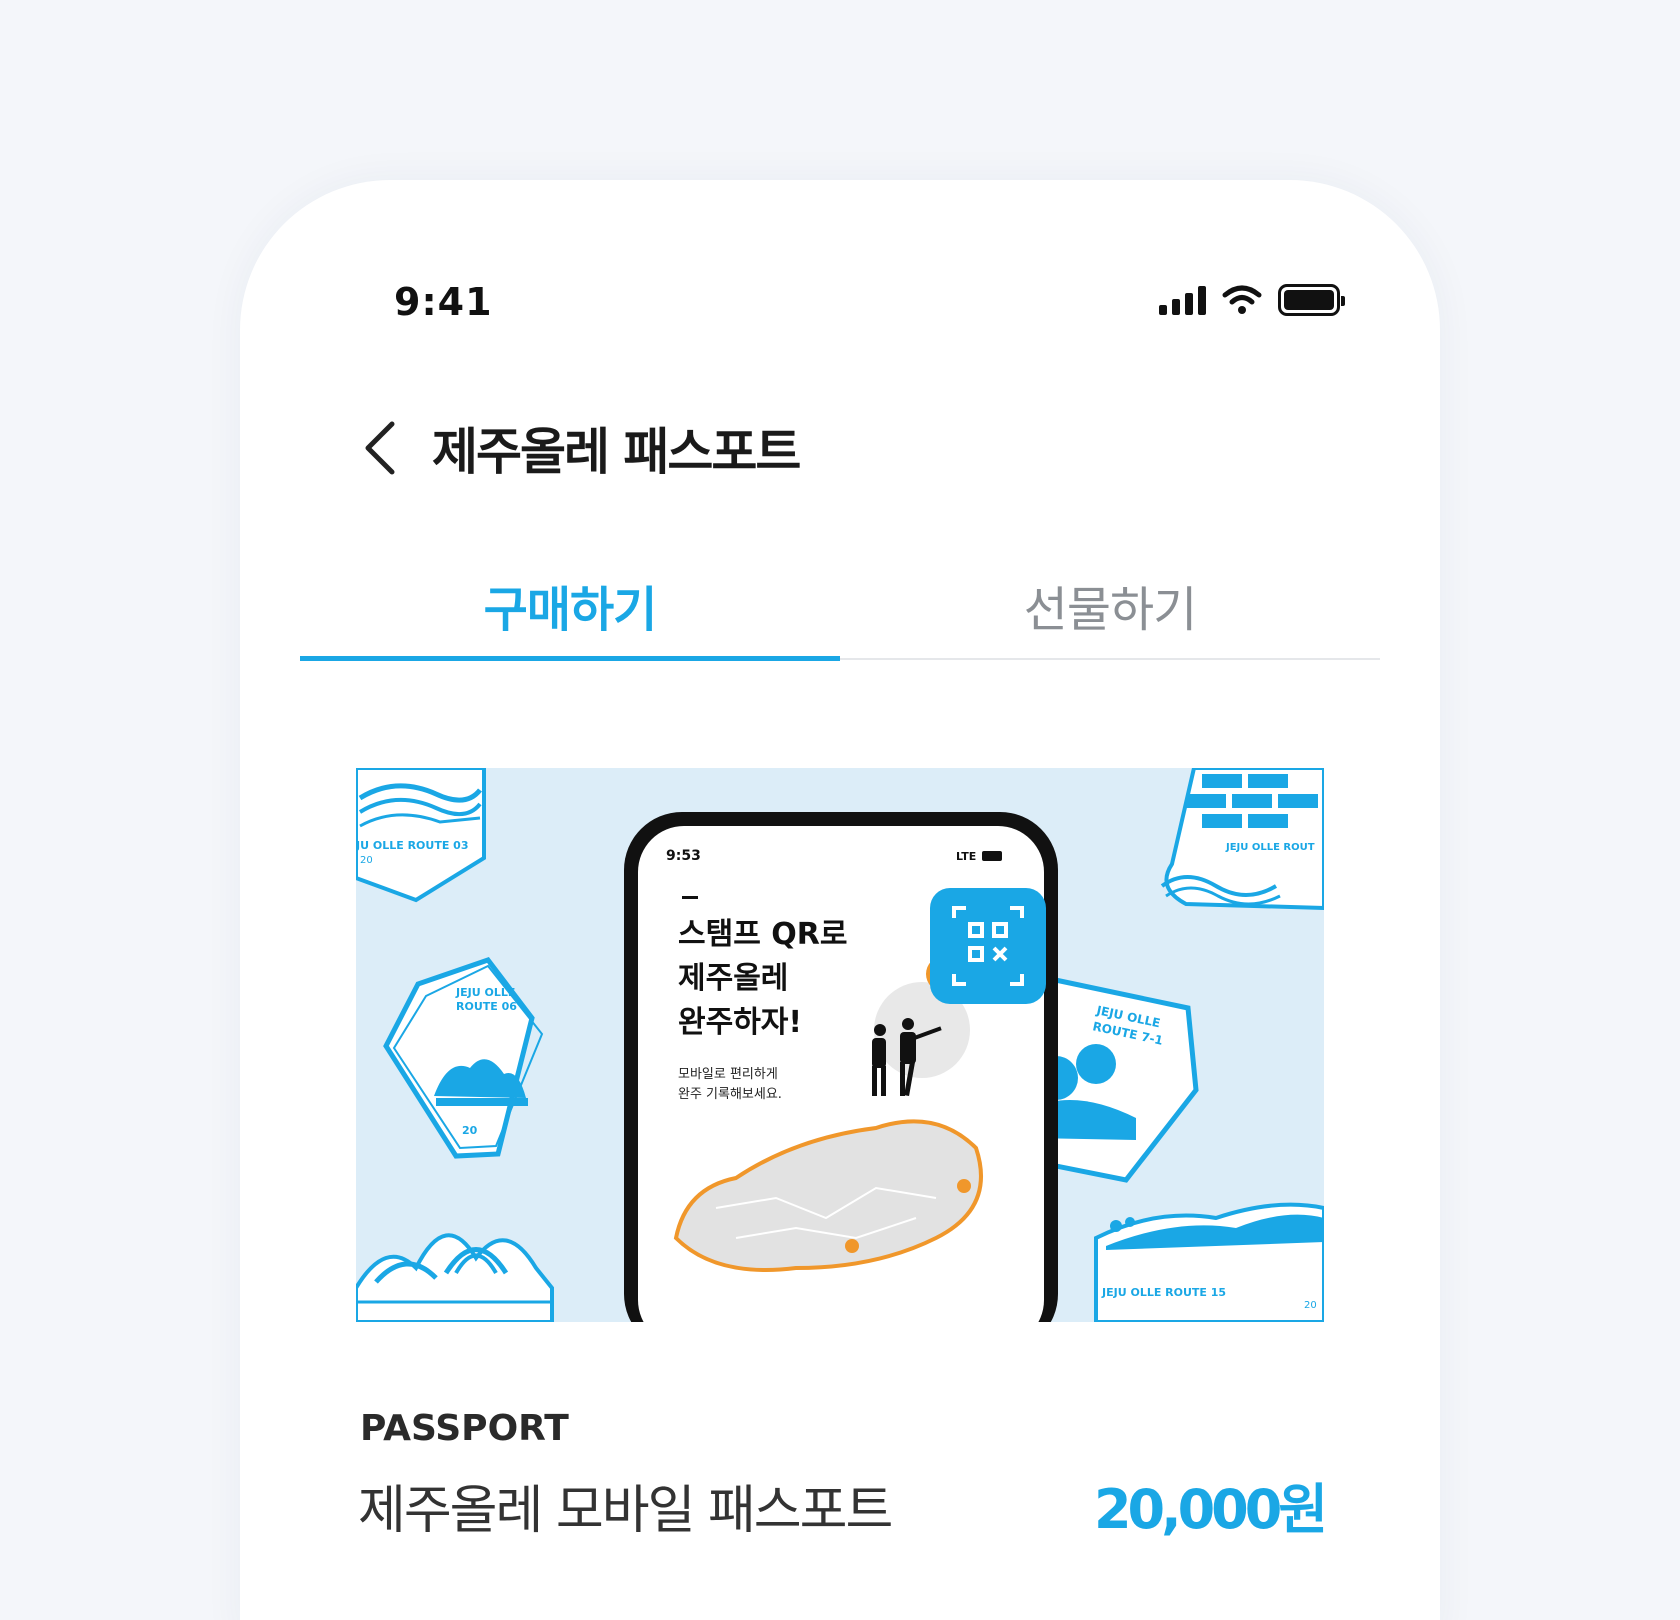 This screenshot has height=1620, width=1680. I want to click on svg-text: JEJU OLLE ROUT, so click(1270, 847).